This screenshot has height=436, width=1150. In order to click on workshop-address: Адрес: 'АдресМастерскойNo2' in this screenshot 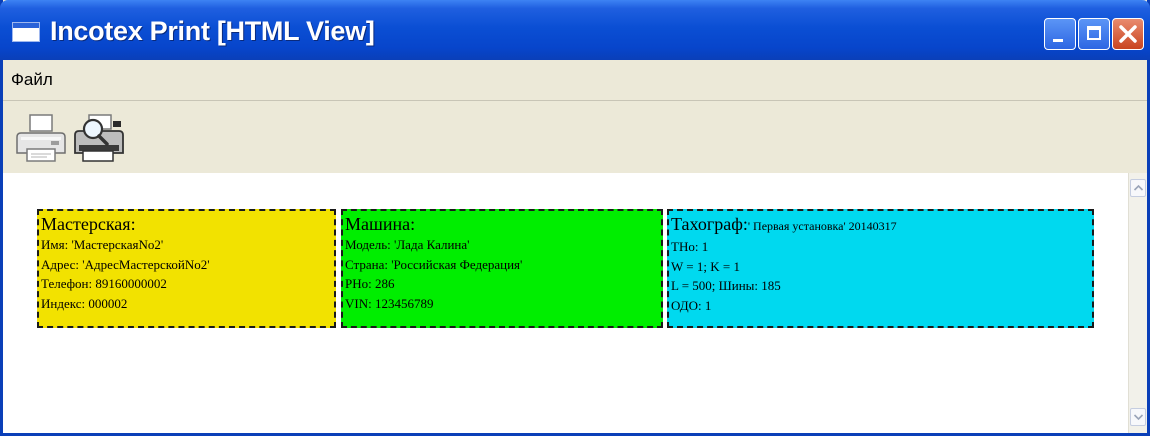, I will do `click(125, 264)`.